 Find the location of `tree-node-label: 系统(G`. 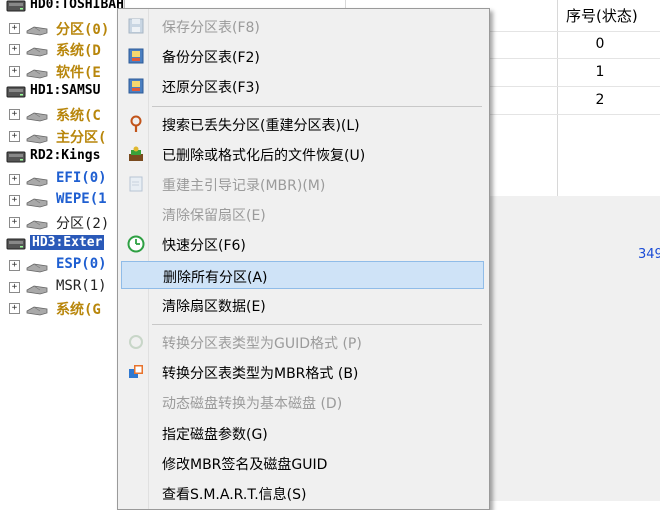

tree-node-label: 系统(G is located at coordinates (78, 310).